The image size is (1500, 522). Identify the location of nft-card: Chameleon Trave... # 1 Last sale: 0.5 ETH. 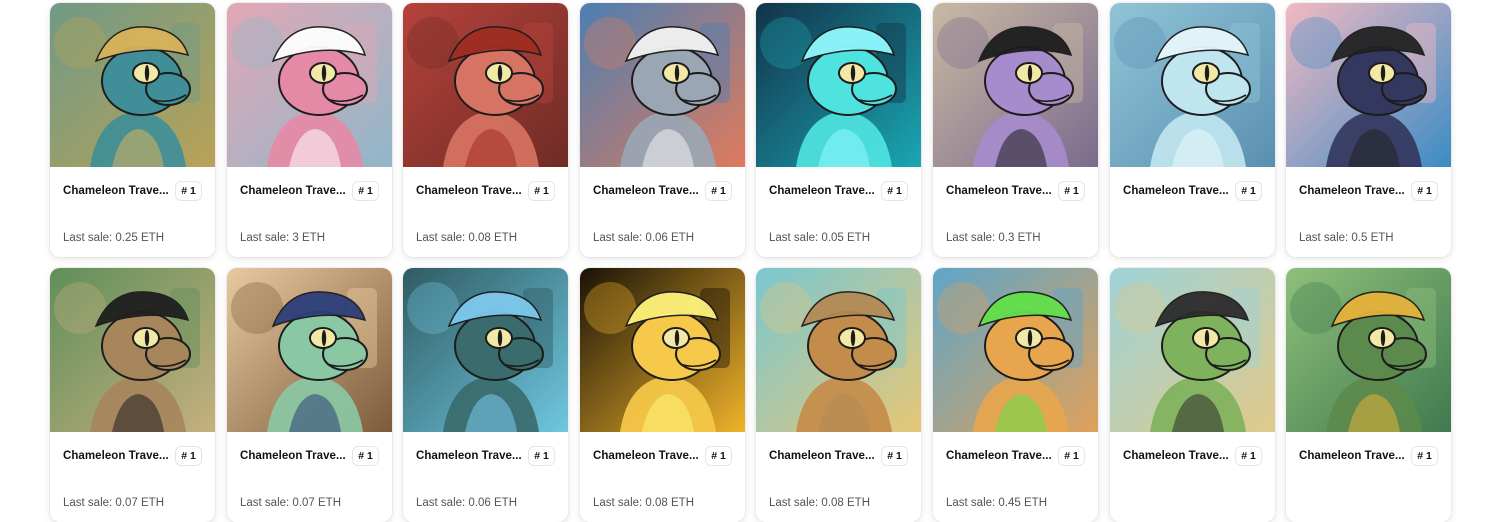
(1368, 130).